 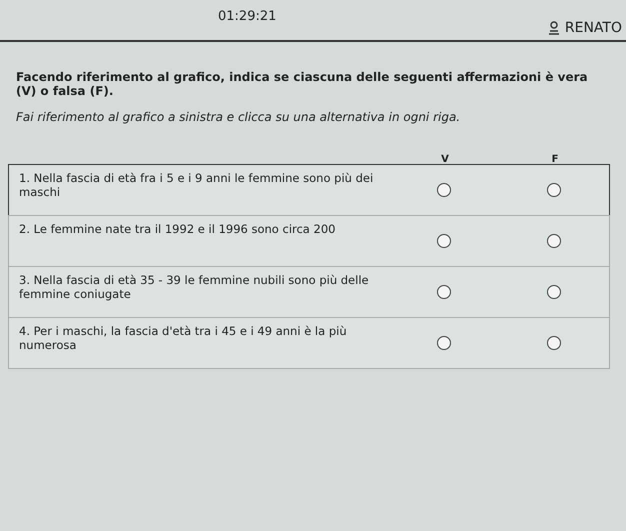 What do you see at coordinates (593, 28) in the screenshot?
I see `user-name: RENATO` at bounding box center [593, 28].